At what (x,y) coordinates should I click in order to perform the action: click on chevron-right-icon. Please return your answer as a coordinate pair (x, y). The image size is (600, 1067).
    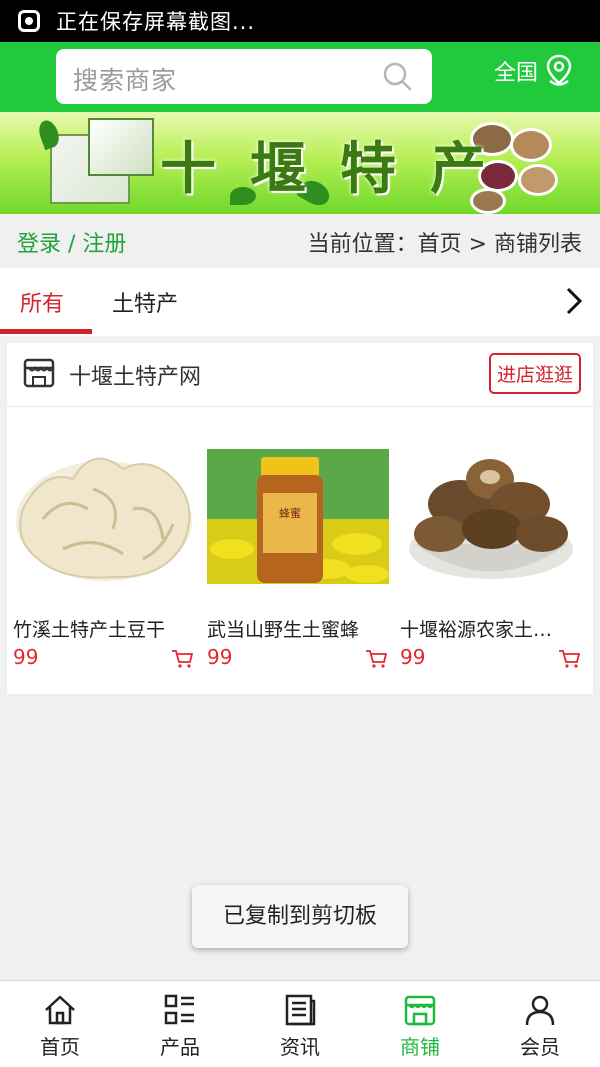
    Looking at the image, I should click on (574, 301).